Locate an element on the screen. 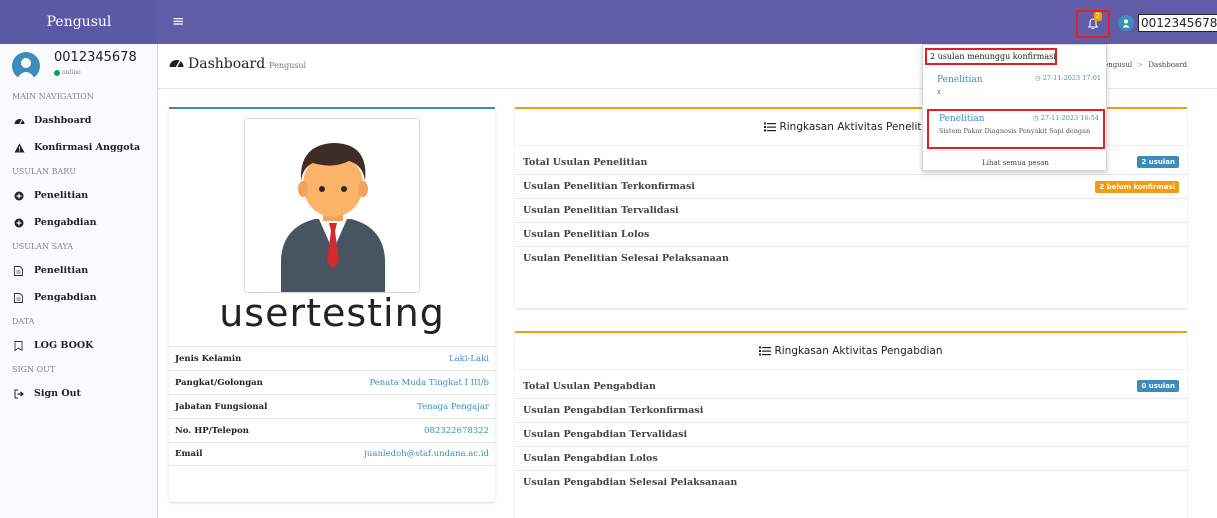 The width and height of the screenshot is (1217, 518). nav-header-sign-out: SIGN OUT is located at coordinates (34, 369).